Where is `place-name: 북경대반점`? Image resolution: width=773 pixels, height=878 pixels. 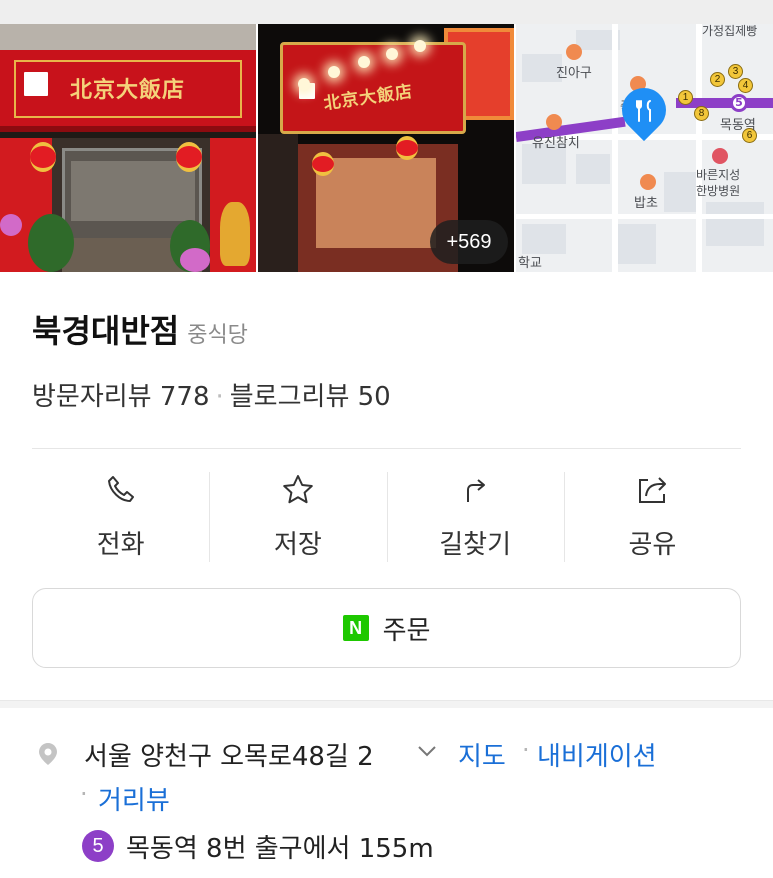 place-name: 북경대반점 is located at coordinates (106, 331).